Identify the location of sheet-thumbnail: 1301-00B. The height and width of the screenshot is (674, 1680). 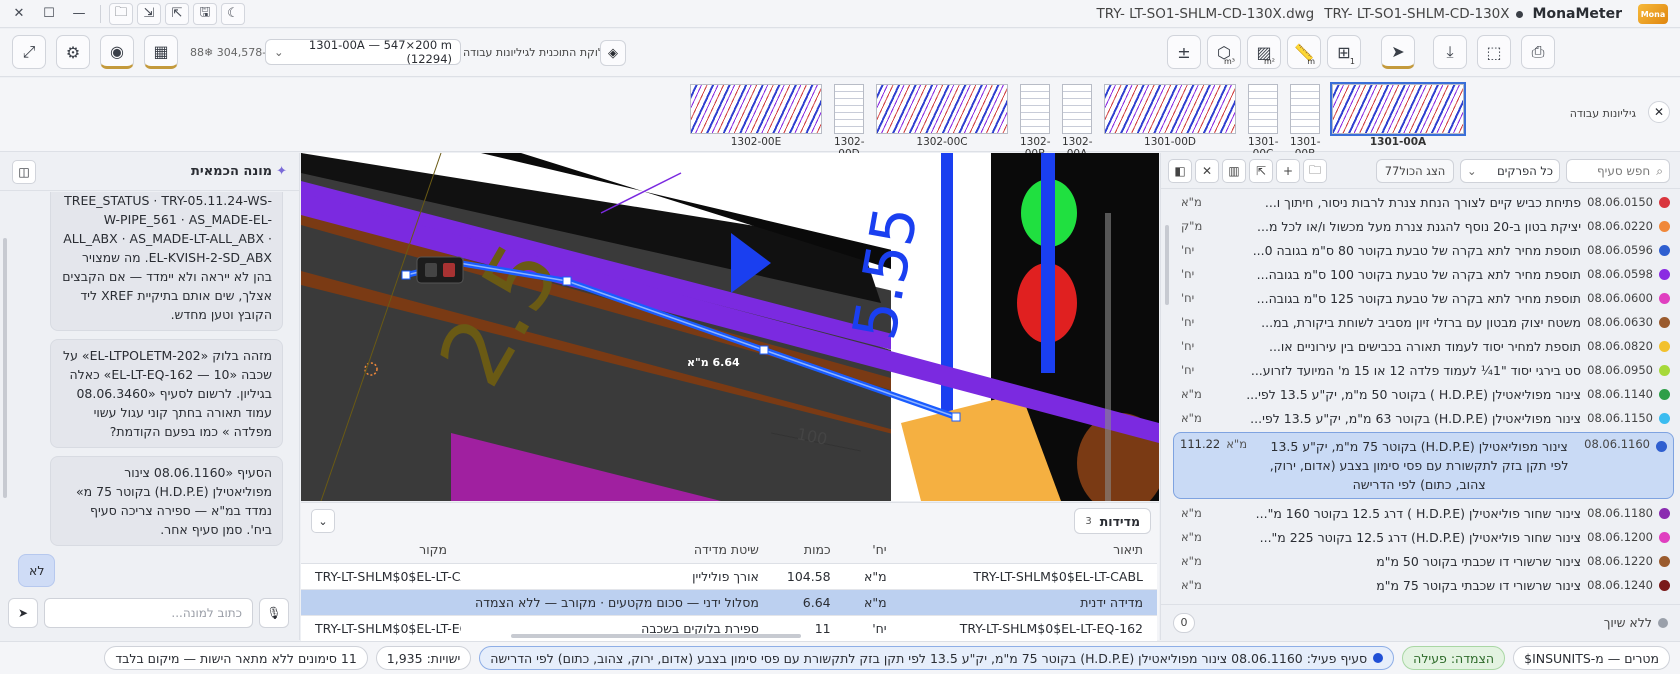
(1305, 122).